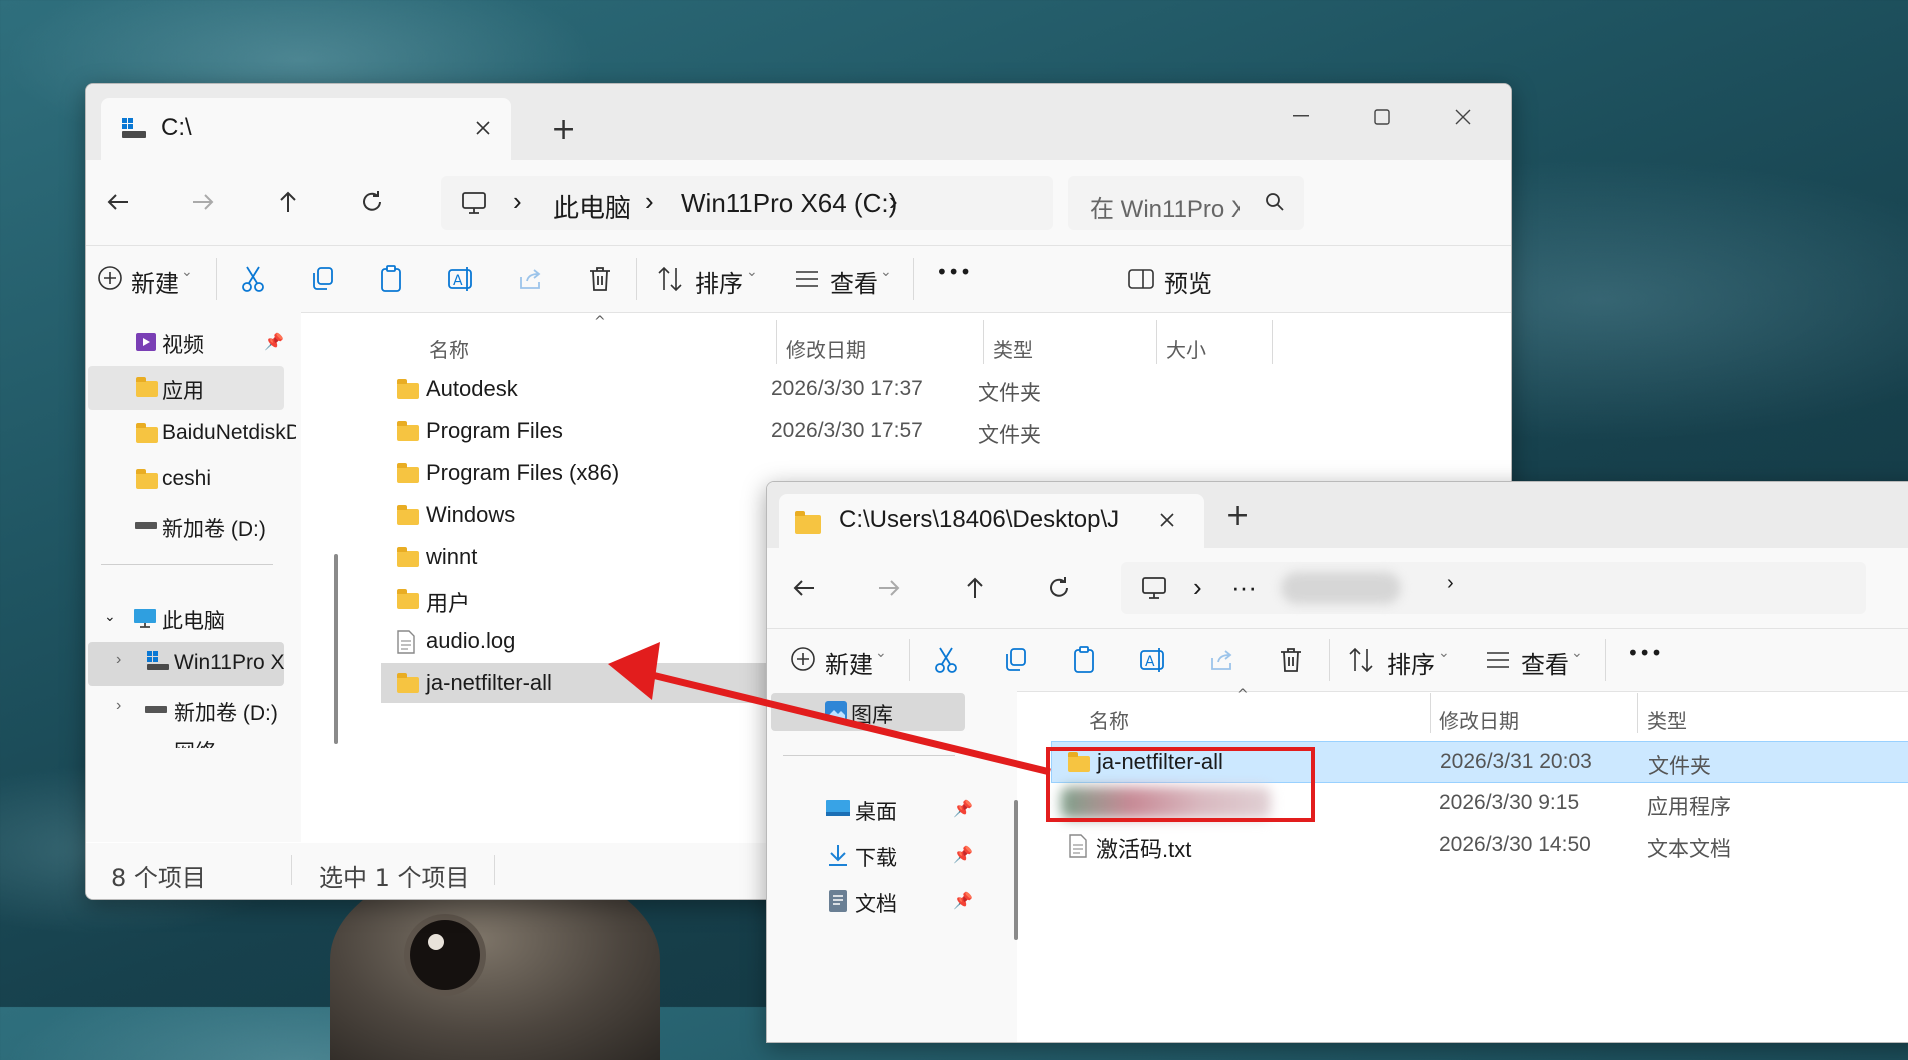 The width and height of the screenshot is (1908, 1060). Describe the element at coordinates (1493, 588) in the screenshot. I see `address-bar: › ··· ›` at that location.